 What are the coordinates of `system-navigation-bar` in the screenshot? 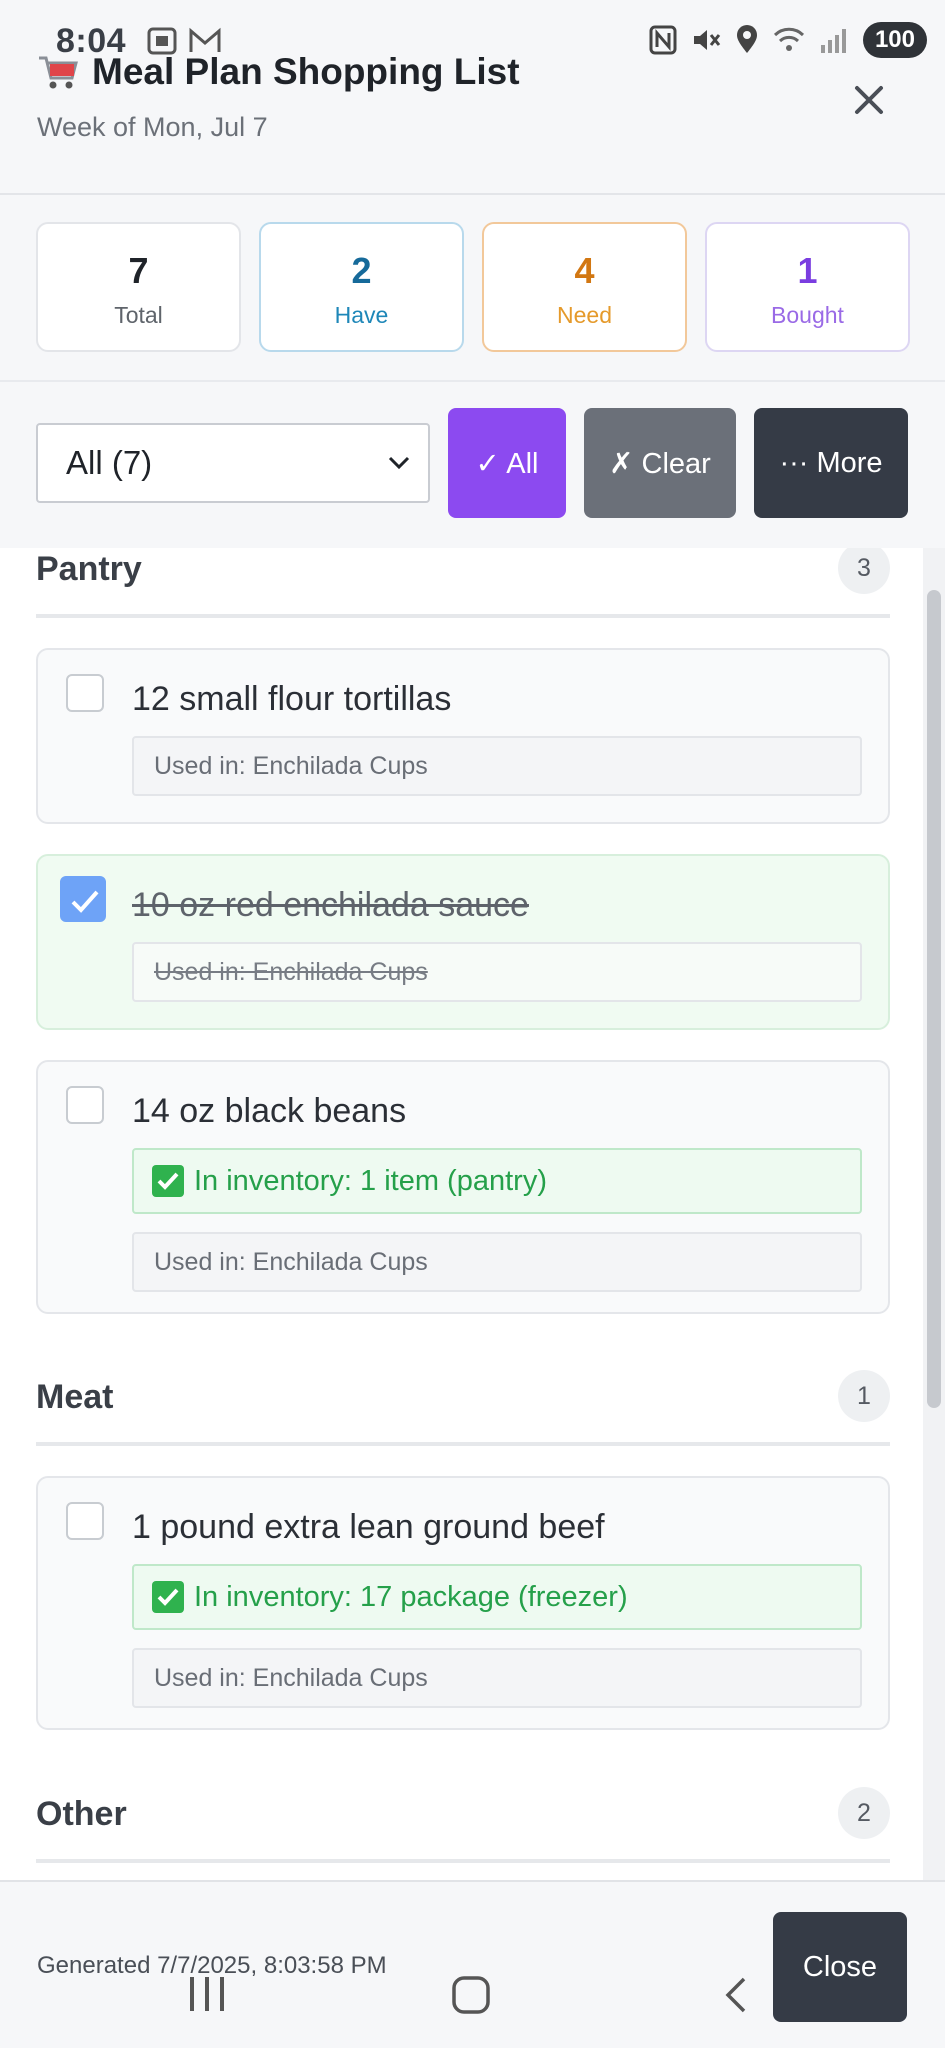 It's located at (468, 1995).